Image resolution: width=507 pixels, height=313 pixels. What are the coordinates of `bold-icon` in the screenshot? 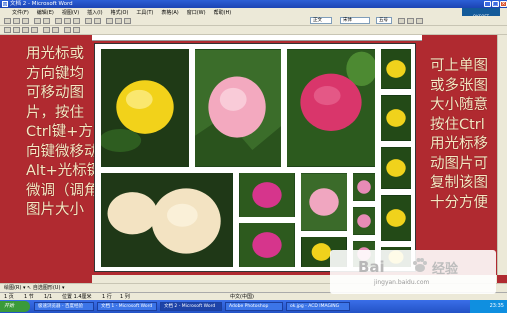 It's located at (401, 21).